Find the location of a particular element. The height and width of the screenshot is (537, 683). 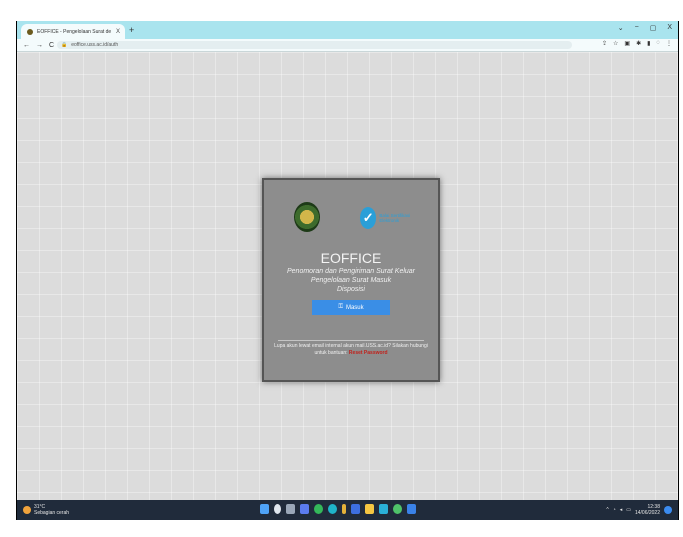

settings-icon is located at coordinates (411, 509).